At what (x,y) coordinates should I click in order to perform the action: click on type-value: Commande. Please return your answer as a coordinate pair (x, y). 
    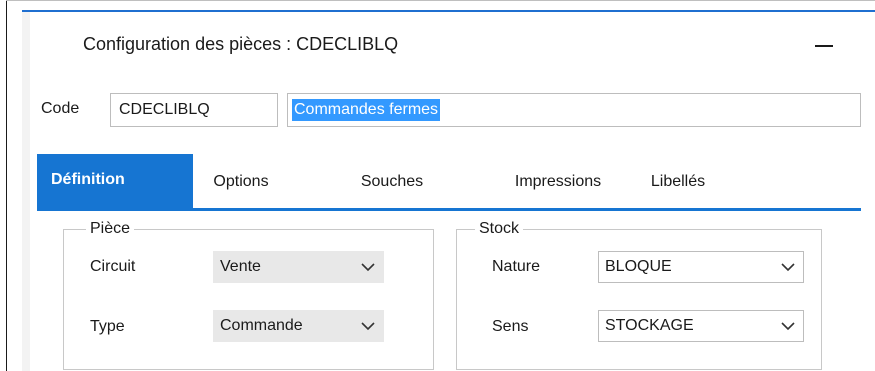
    Looking at the image, I should click on (261, 325).